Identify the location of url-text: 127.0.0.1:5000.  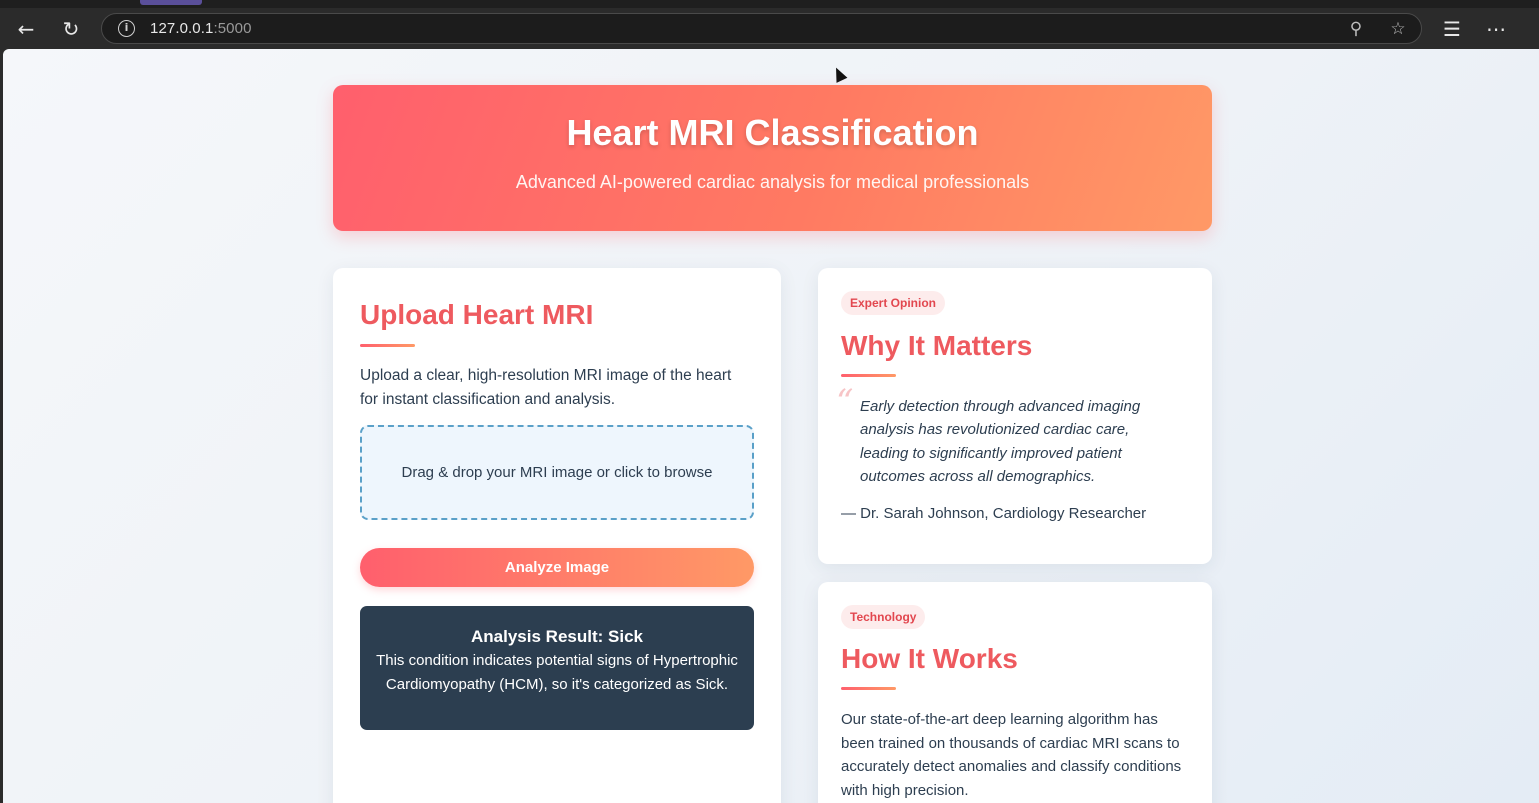
(201, 28).